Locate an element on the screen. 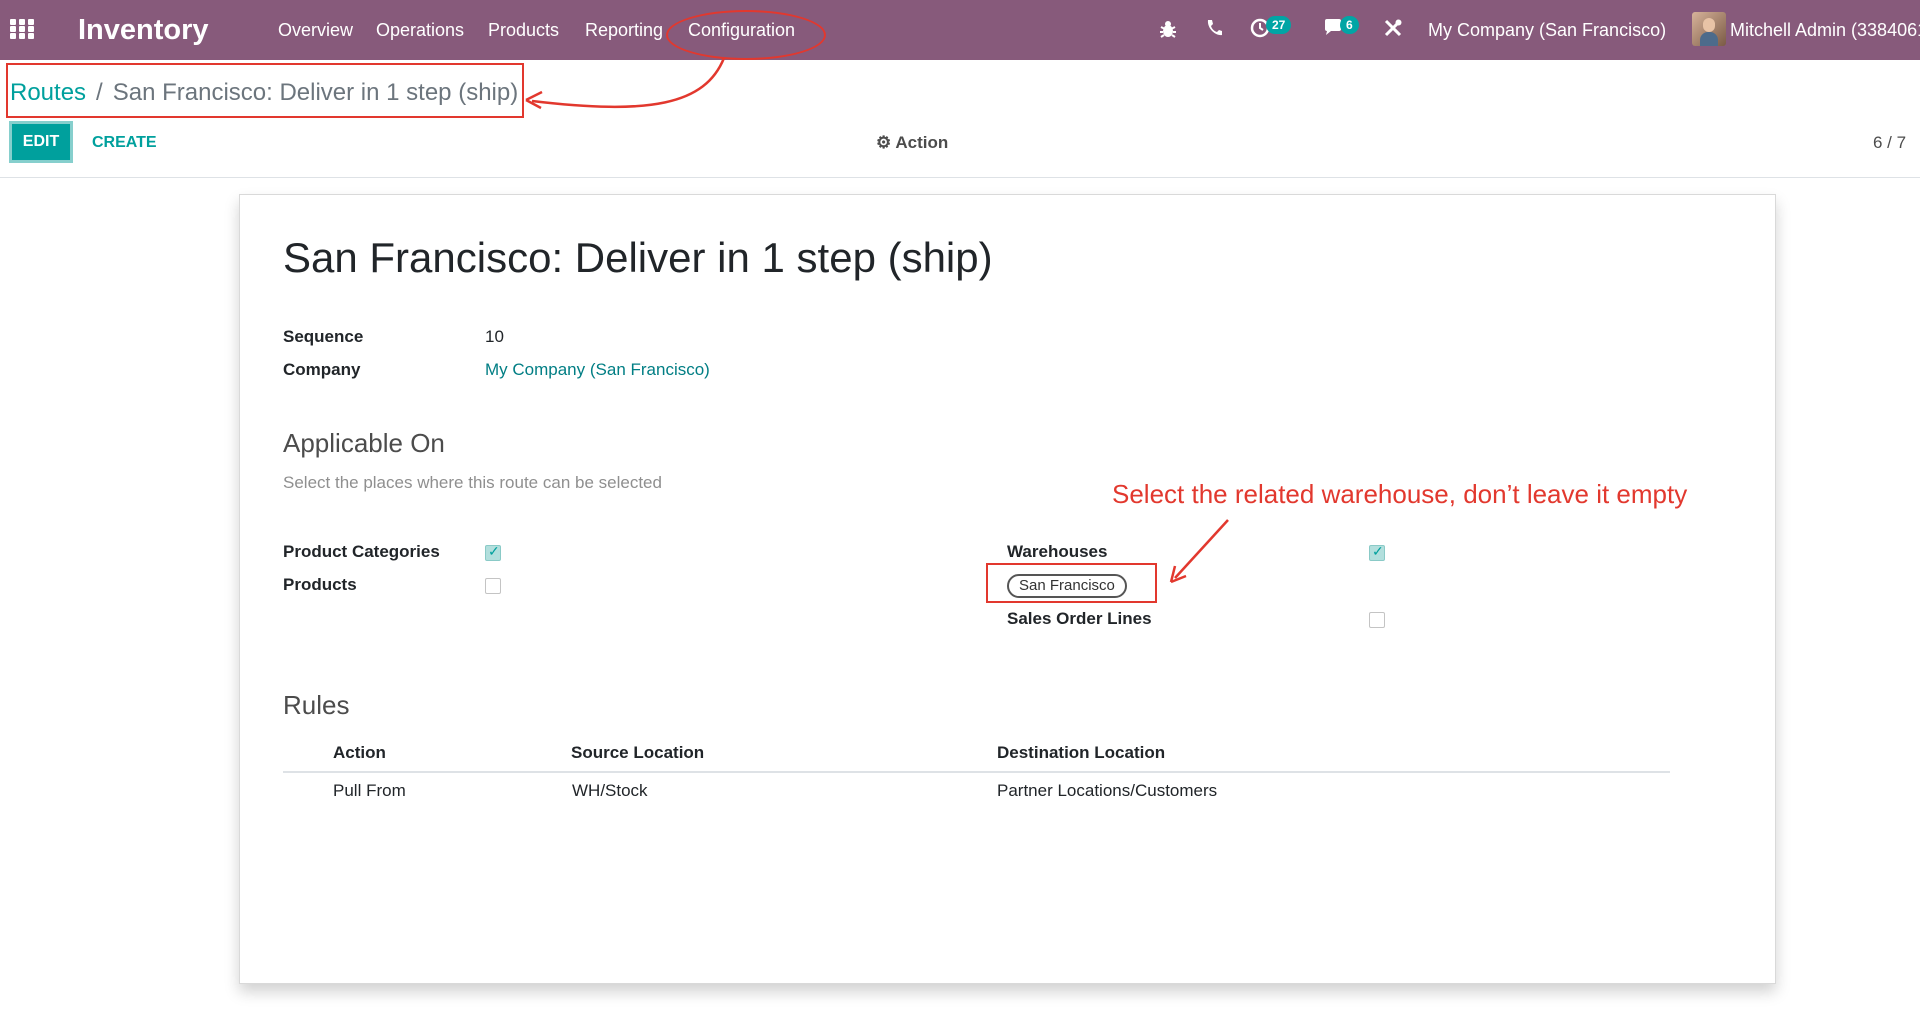 This screenshot has height=1021, width=1920. tools-icon is located at coordinates (1393, 30).